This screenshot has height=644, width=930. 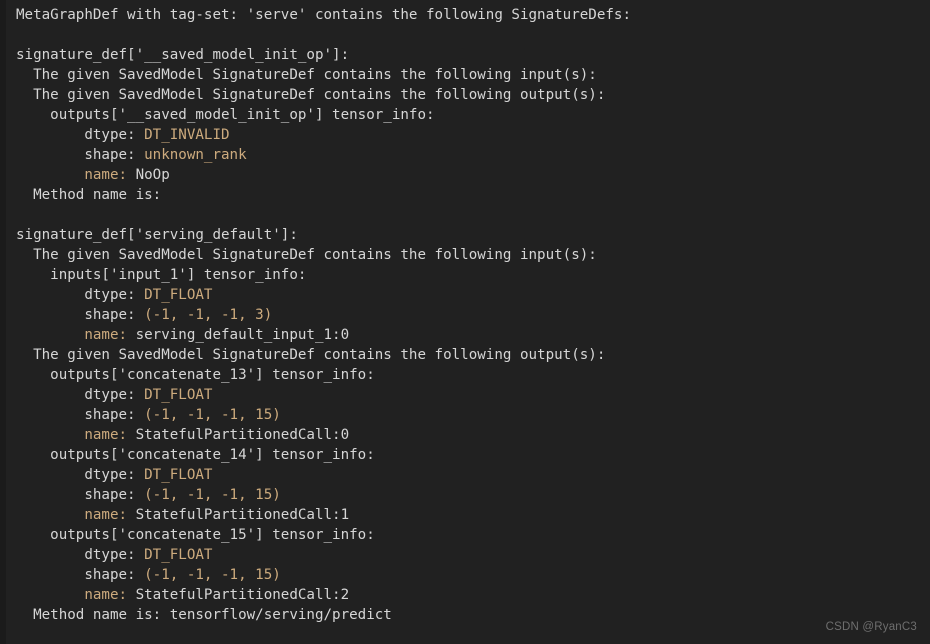 I want to click on console-line: name: serving_default_input_1:0, so click(x=473, y=335).